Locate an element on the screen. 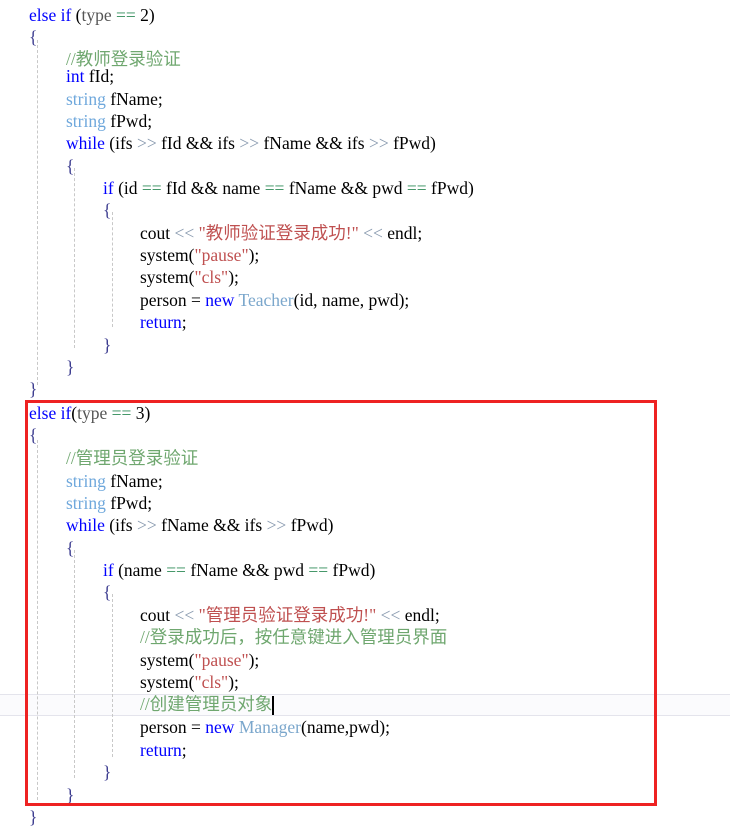  code-line-content: int fId; is located at coordinates (57, 76).